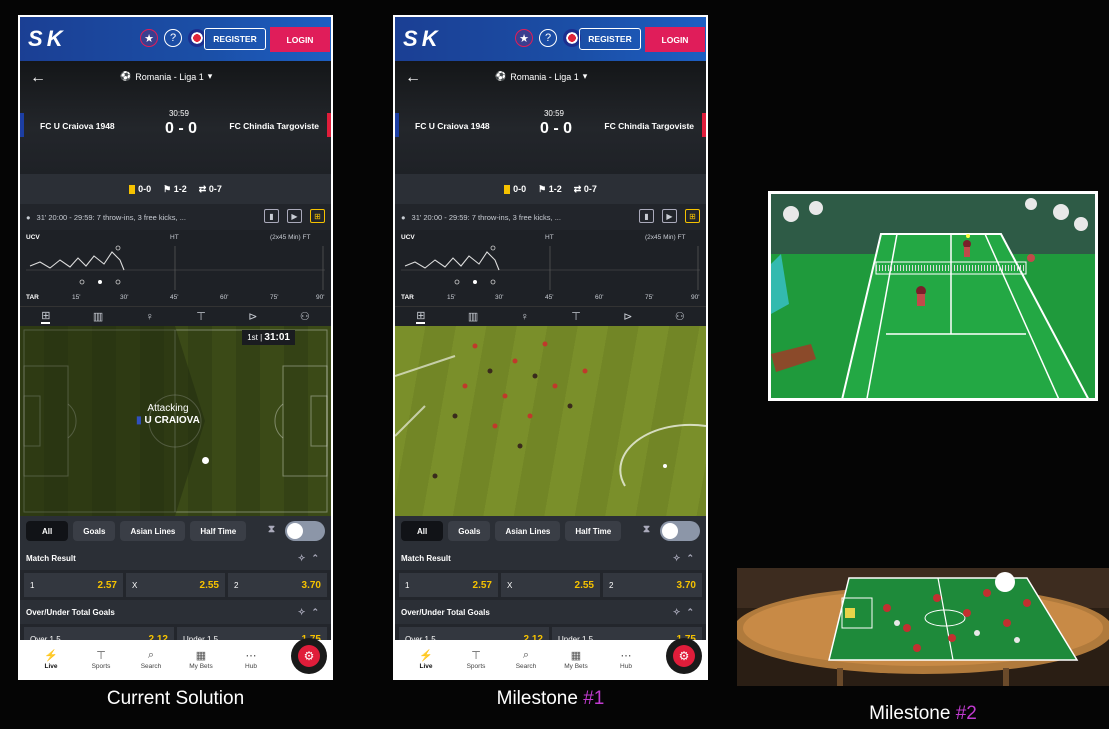 Image resolution: width=1109 pixels, height=729 pixels. What do you see at coordinates (320, 297) in the screenshot?
I see `tick-label: 90'` at bounding box center [320, 297].